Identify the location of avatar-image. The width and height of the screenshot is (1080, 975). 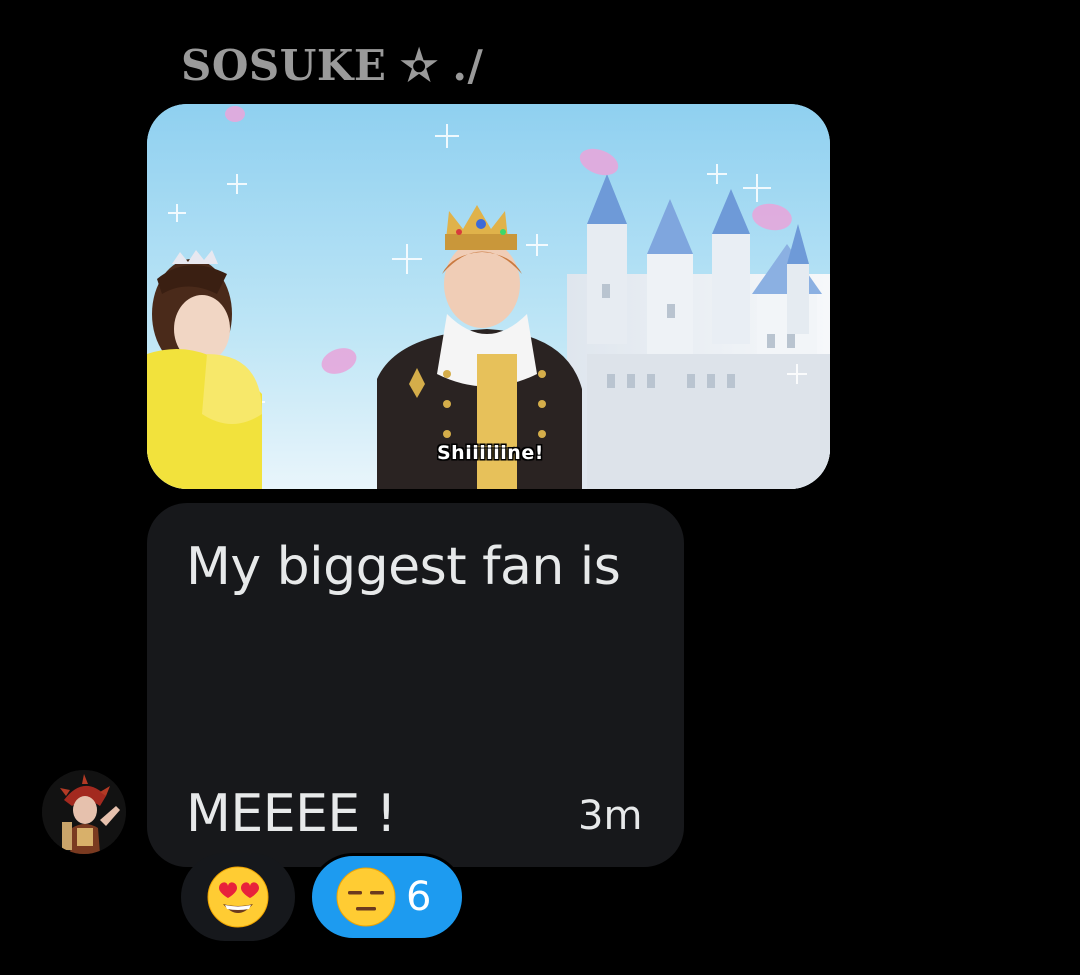
(84, 812).